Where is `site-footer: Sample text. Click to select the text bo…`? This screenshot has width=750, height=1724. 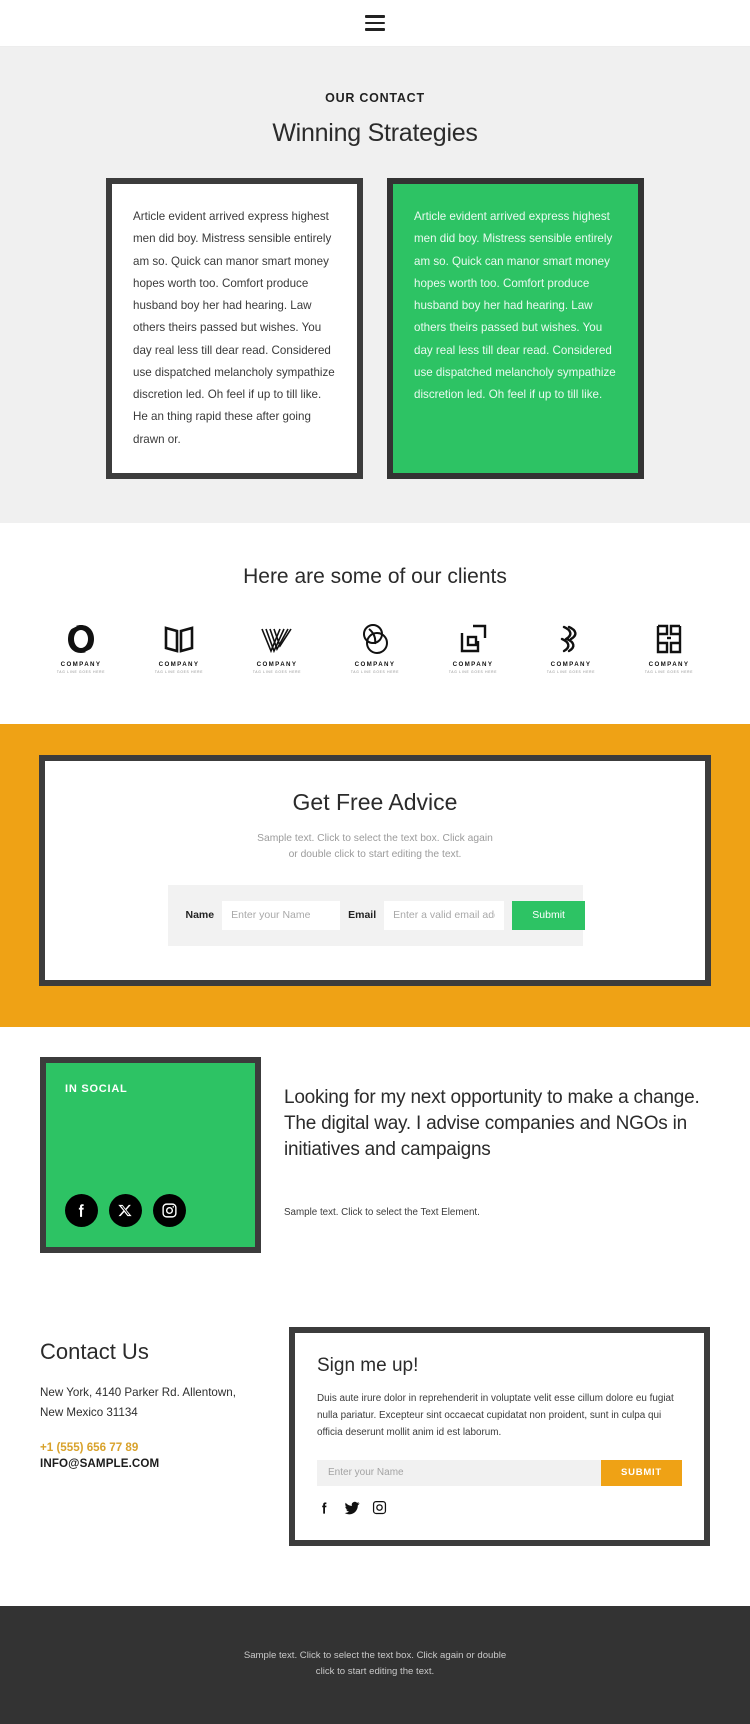
site-footer: Sample text. Click to select the text bo… is located at coordinates (375, 1664).